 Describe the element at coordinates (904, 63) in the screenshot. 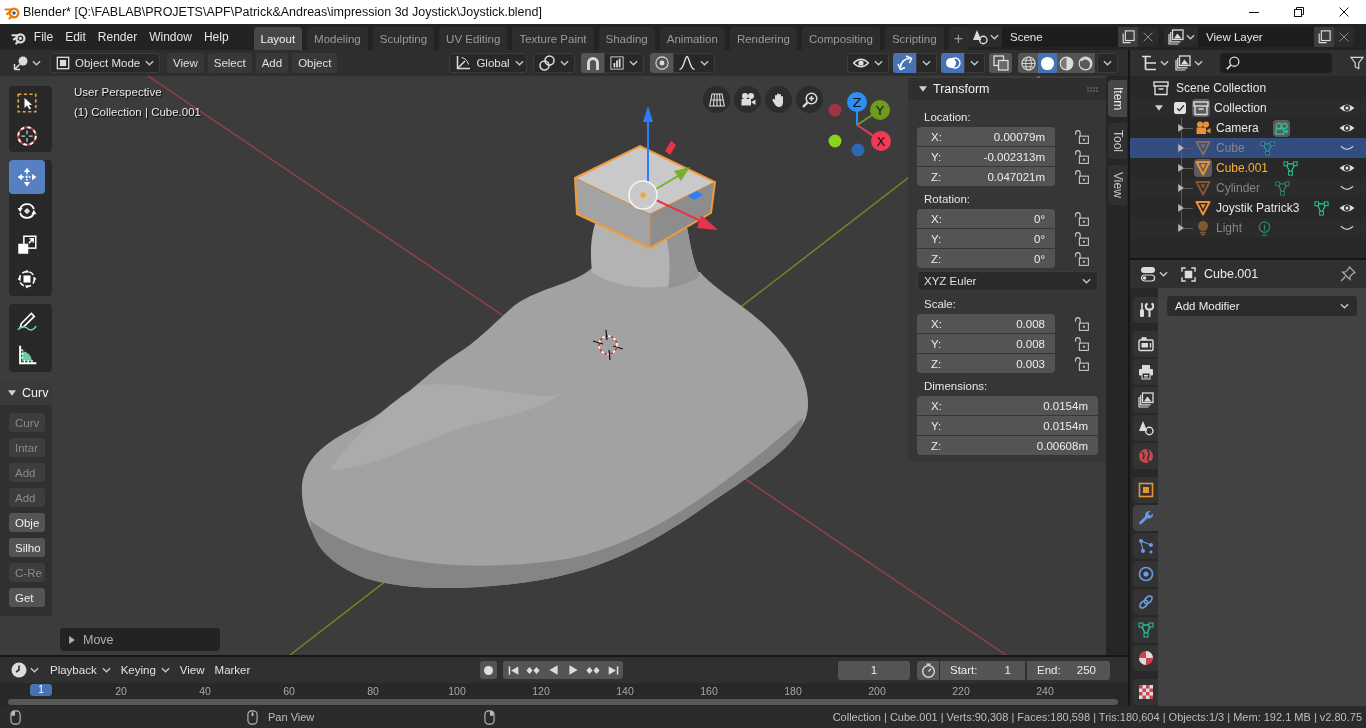

I see `gizmo-toggle` at that location.